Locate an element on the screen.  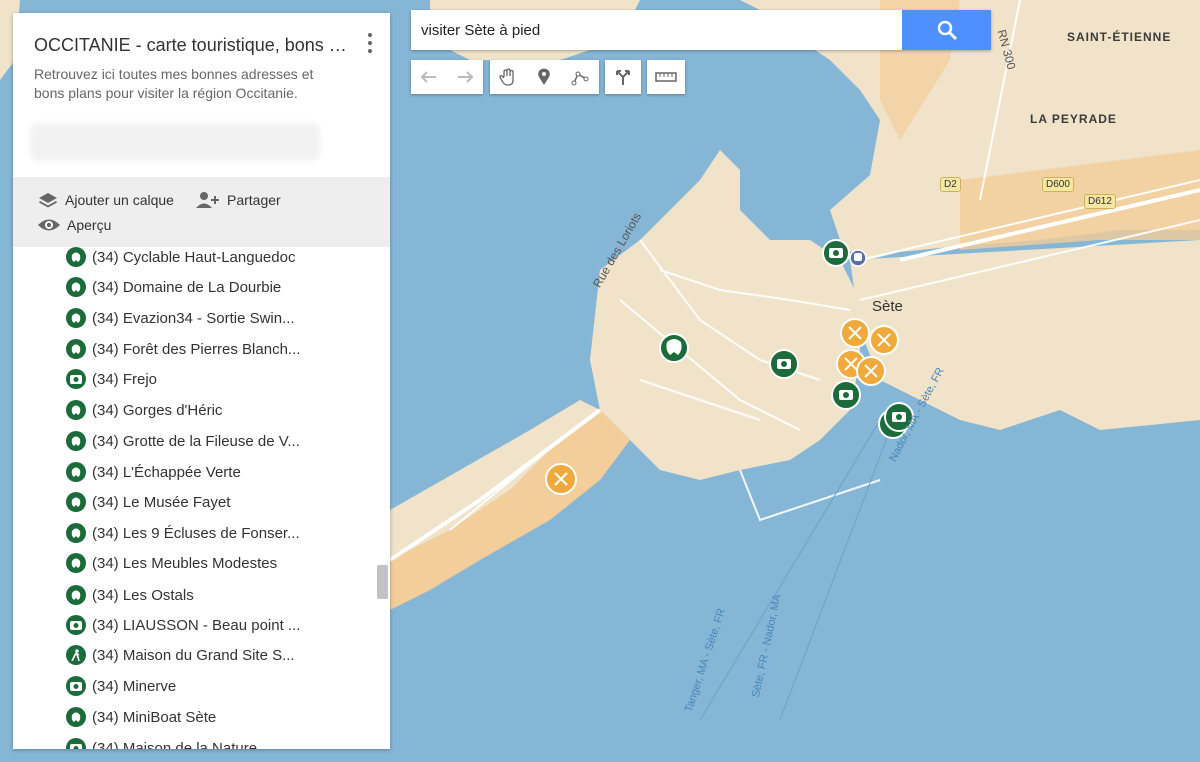
search-icon is located at coordinates (947, 30).